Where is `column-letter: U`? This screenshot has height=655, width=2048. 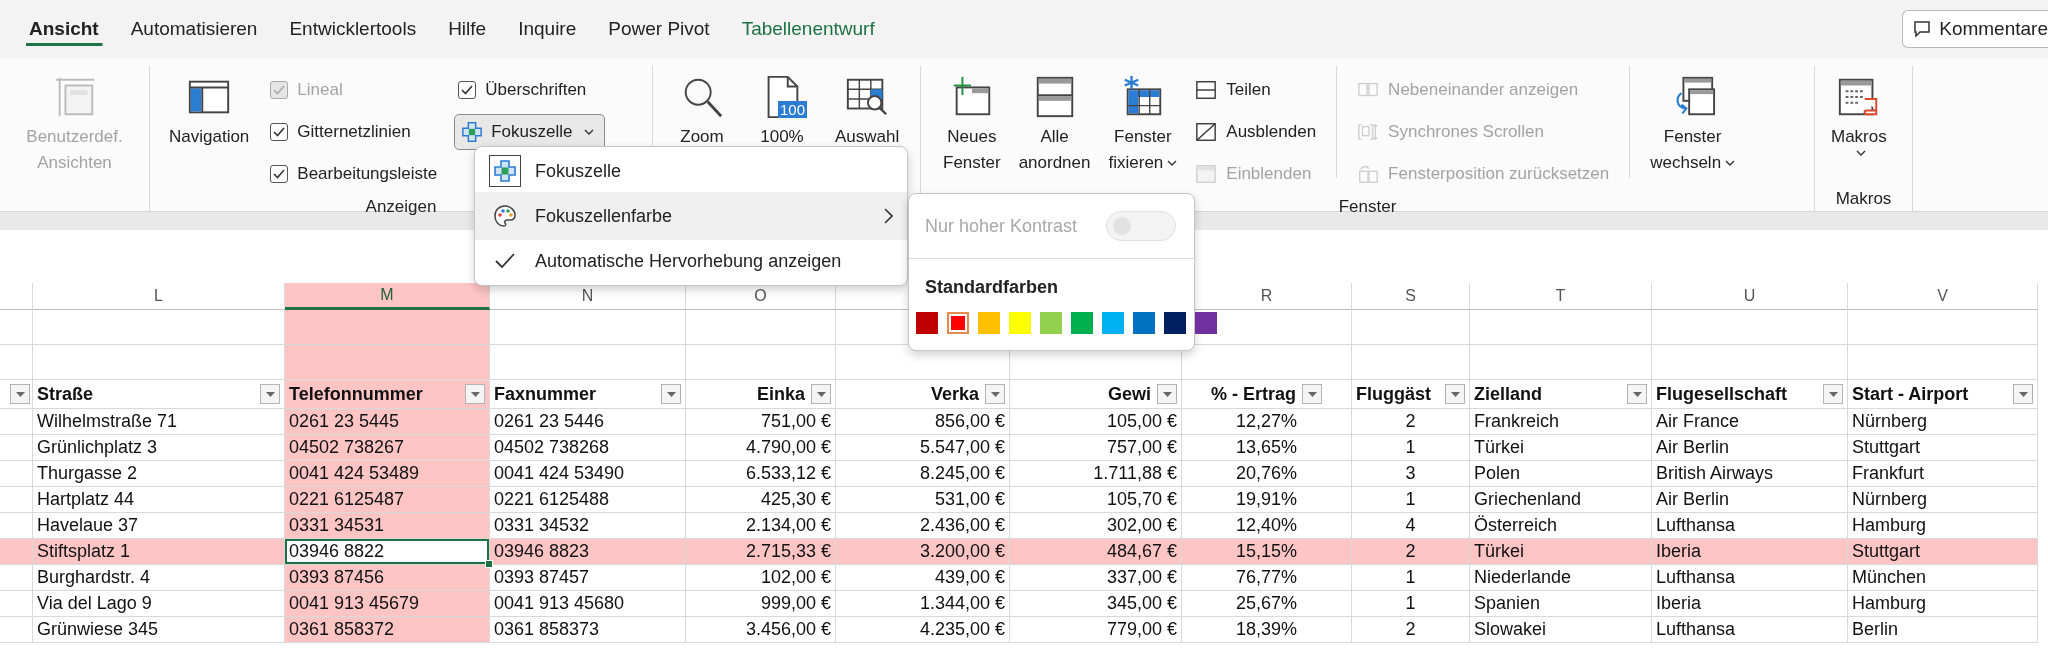 column-letter: U is located at coordinates (1750, 296).